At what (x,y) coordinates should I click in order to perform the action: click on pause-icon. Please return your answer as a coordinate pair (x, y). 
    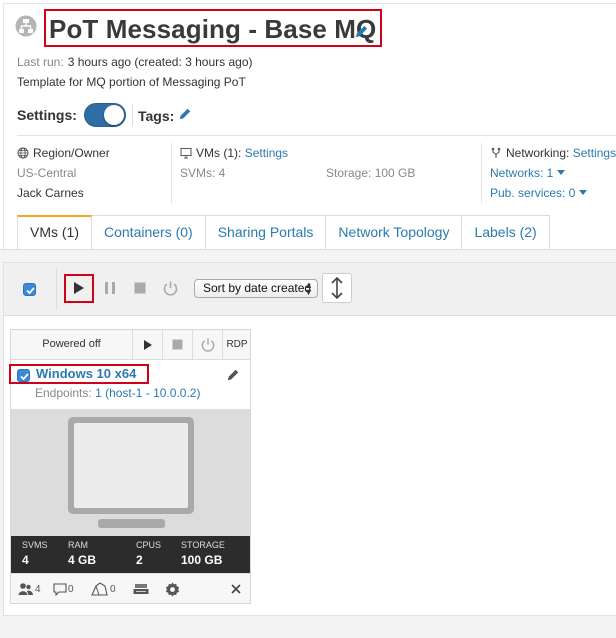
    Looking at the image, I should click on (110, 288).